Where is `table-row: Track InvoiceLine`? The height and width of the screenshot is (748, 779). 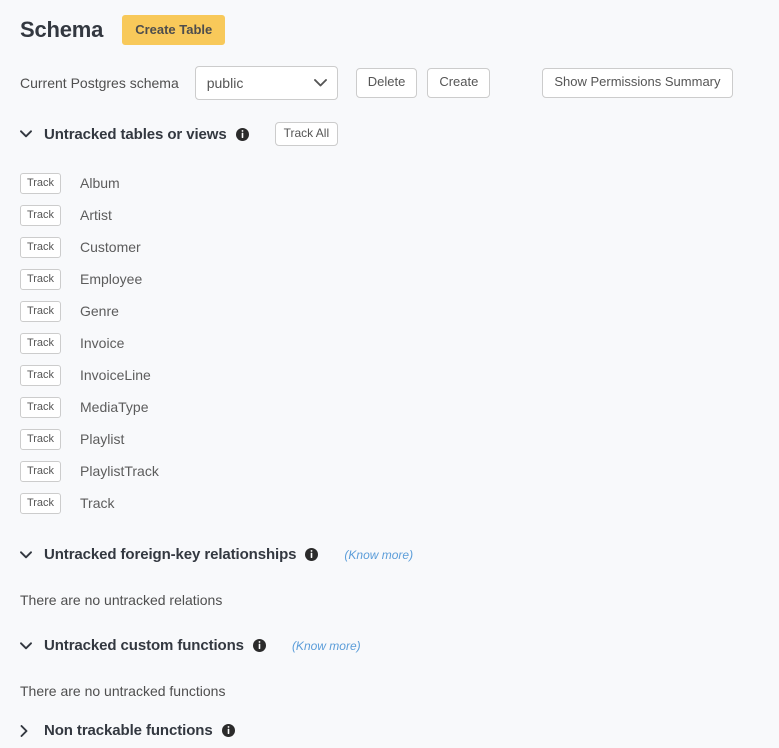 table-row: Track InvoiceLine is located at coordinates (399, 375).